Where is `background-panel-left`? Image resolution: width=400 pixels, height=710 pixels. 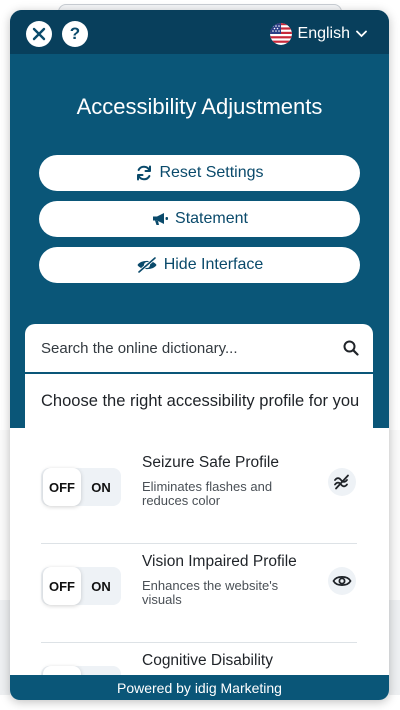
background-panel-left is located at coordinates (5, 647).